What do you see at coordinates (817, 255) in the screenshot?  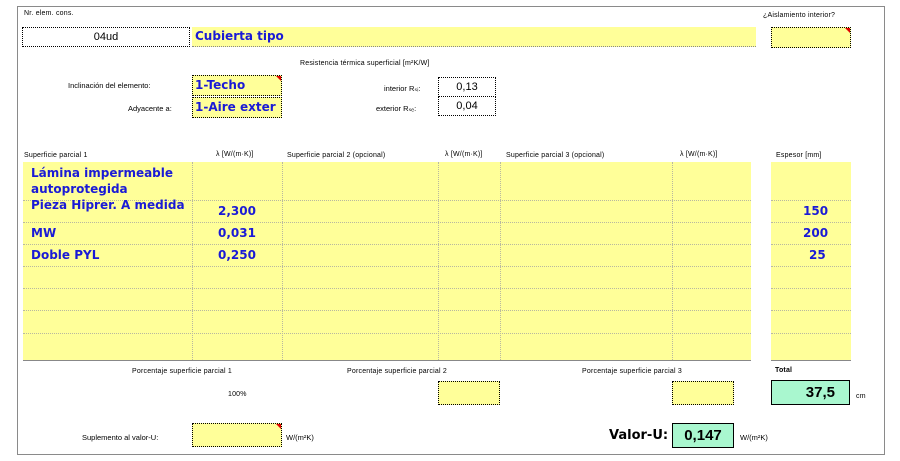 I see `table-row-espesor: 25` at bounding box center [817, 255].